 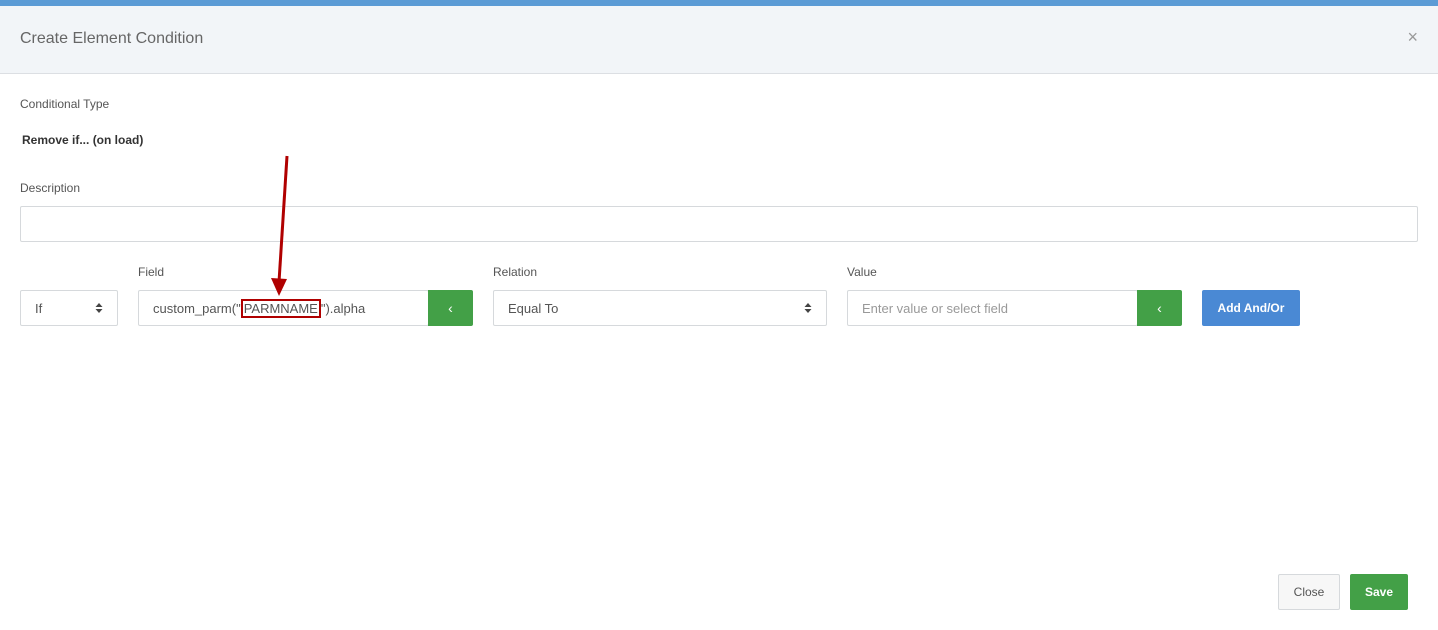 I want to click on add-and-or-button: Add And/Or, so click(x=1251, y=308).